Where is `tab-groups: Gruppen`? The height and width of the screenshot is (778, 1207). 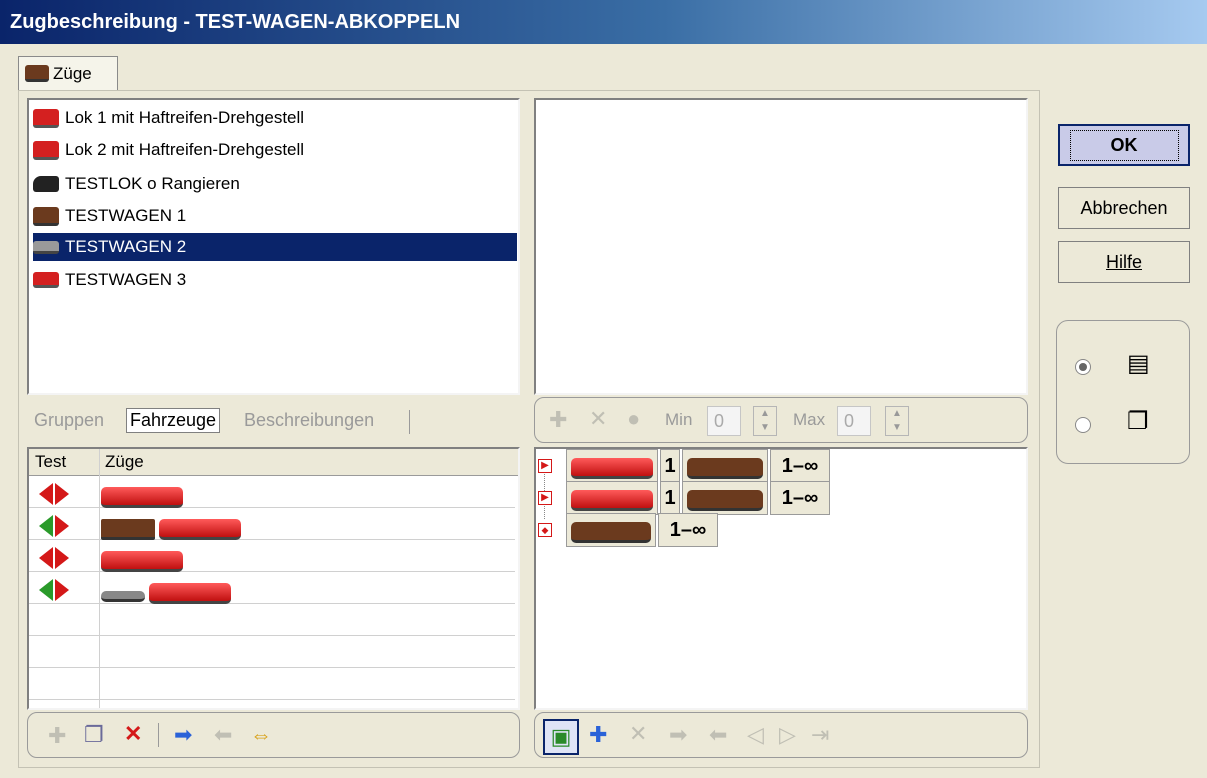
tab-groups: Gruppen is located at coordinates (69, 420).